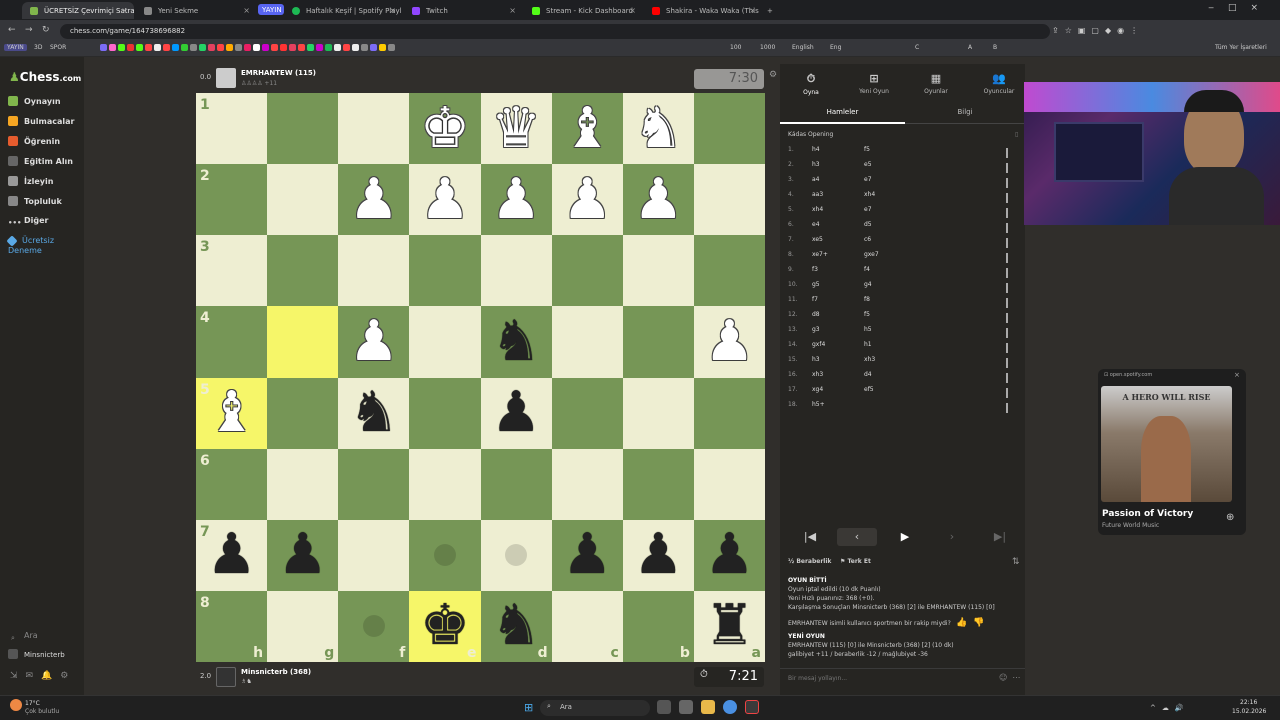  Describe the element at coordinates (869, 359) in the screenshot. I see `black-move: xh3` at that location.